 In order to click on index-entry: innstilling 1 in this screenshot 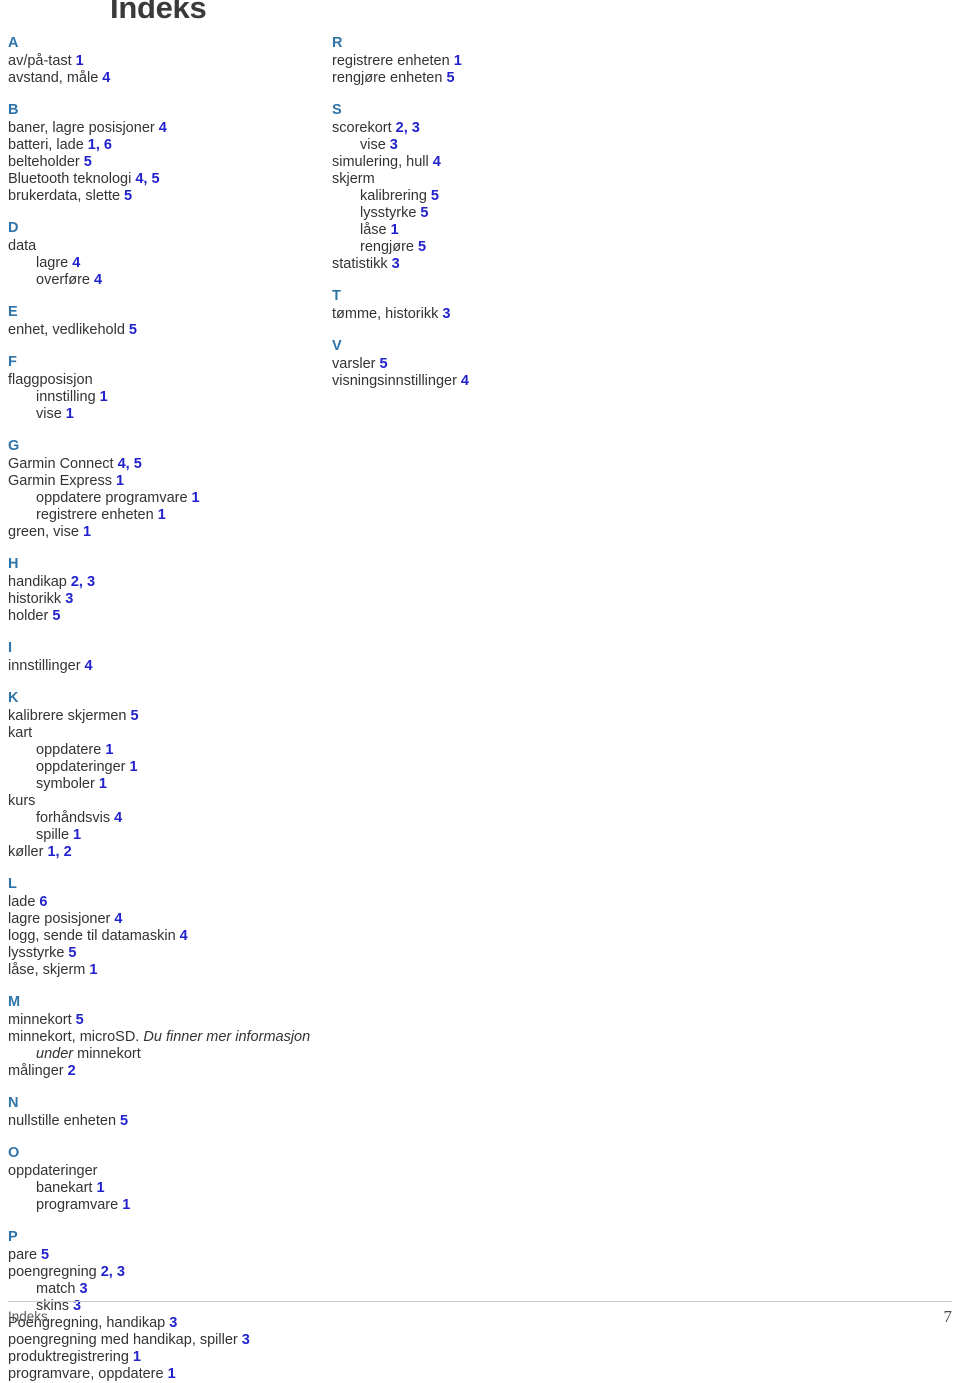, I will do `click(166, 397)`.